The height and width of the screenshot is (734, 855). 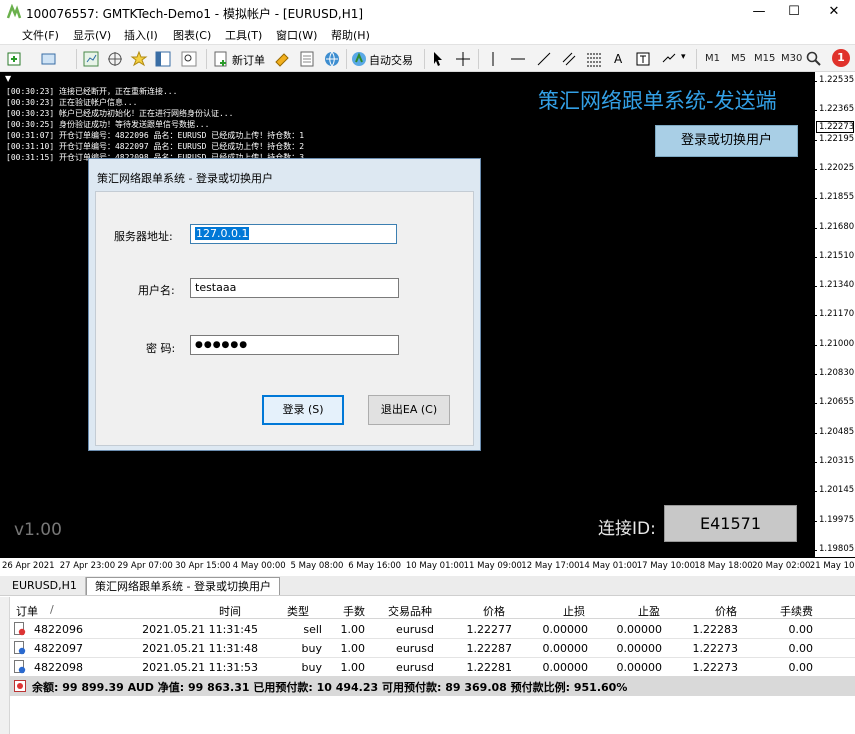 What do you see at coordinates (409, 410) in the screenshot?
I see `exit-ea-button: 退出EA (C)` at bounding box center [409, 410].